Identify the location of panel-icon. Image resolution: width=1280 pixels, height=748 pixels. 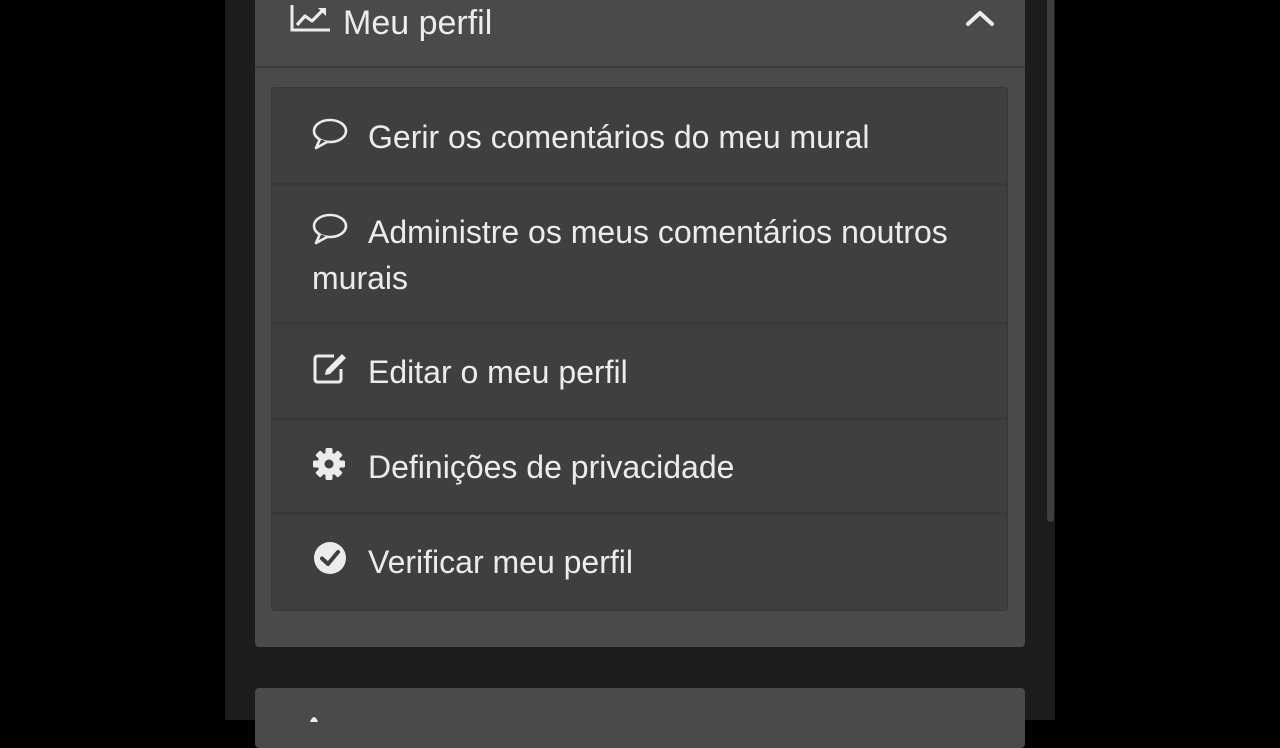
(314, 719).